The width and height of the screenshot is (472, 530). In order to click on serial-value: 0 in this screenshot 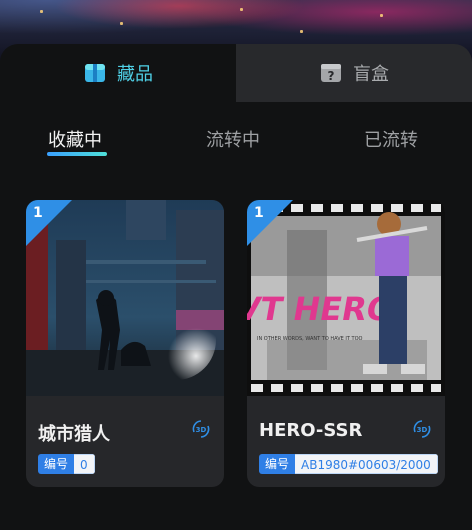, I will do `click(84, 464)`.